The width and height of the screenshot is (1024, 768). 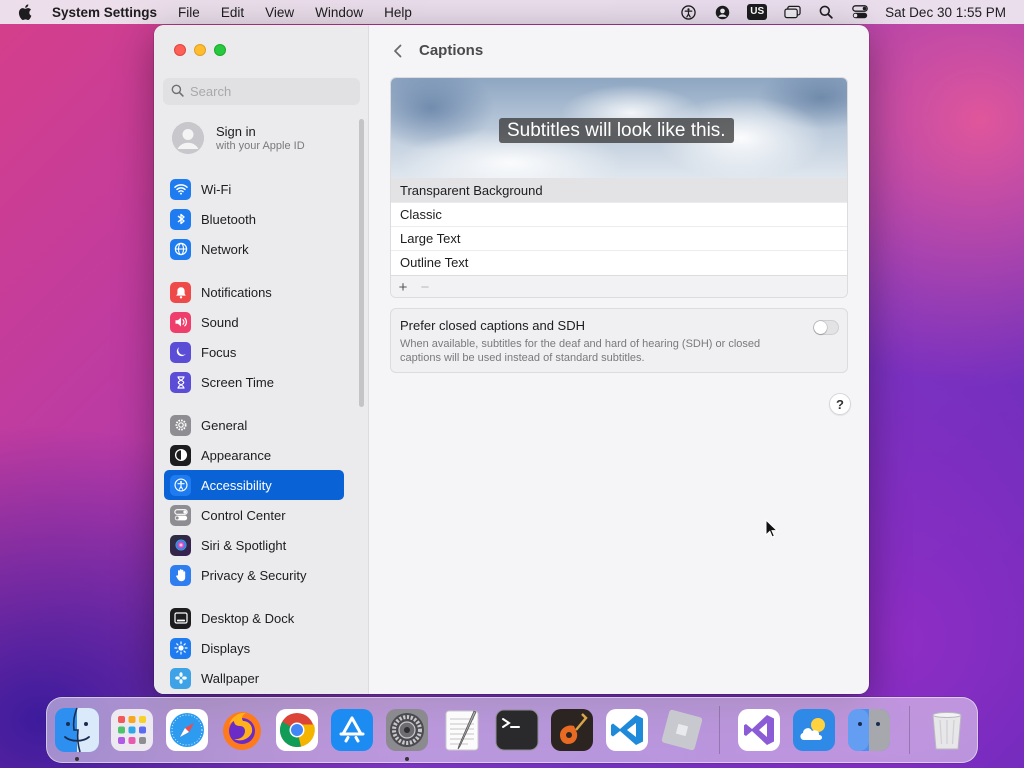 I want to click on menu-view: View, so click(x=279, y=12).